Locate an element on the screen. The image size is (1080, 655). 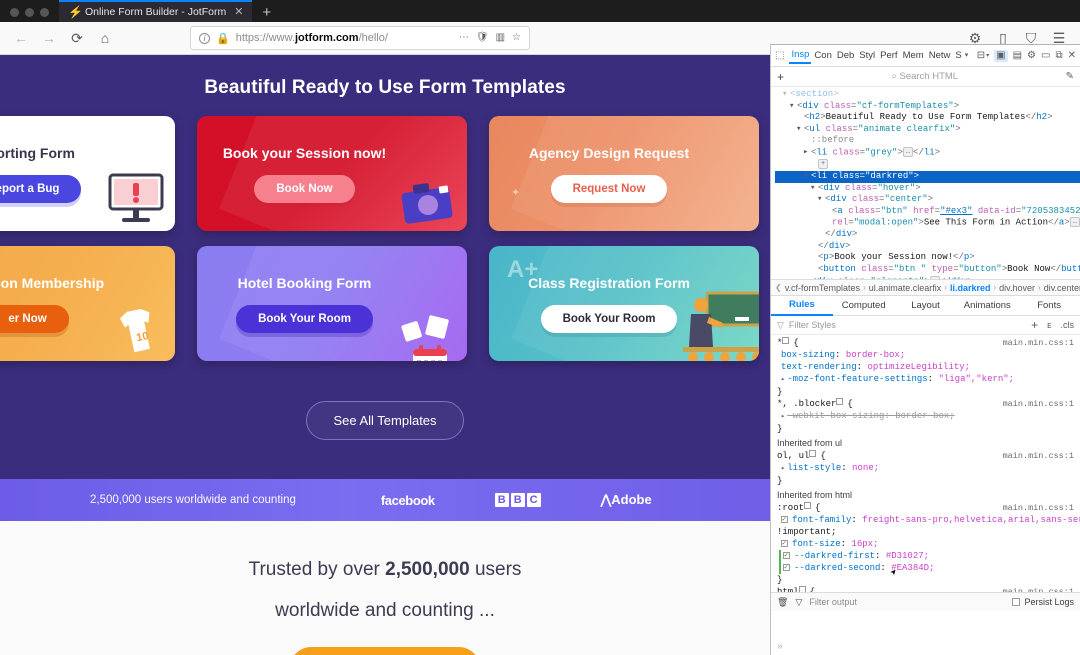
dock-bottom-icon: ▭ is located at coordinates (1045, 55).